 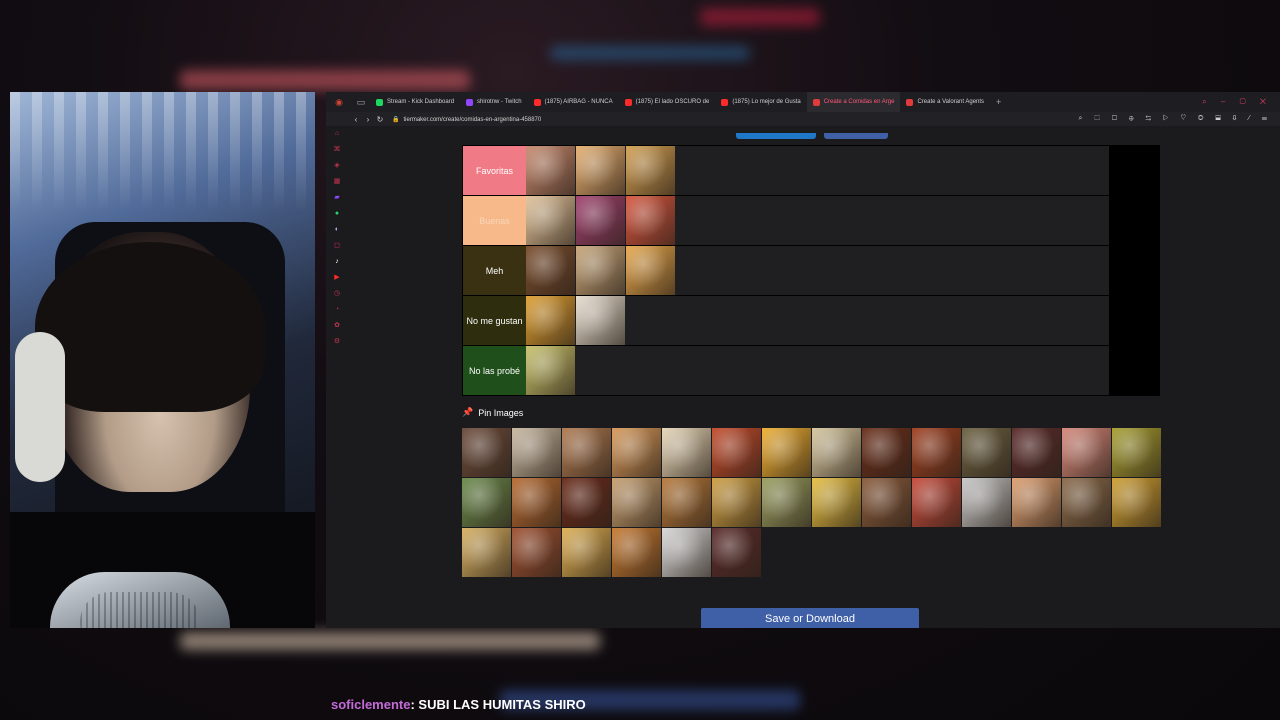 I want to click on opera-icon: ◉, so click(x=339, y=102).